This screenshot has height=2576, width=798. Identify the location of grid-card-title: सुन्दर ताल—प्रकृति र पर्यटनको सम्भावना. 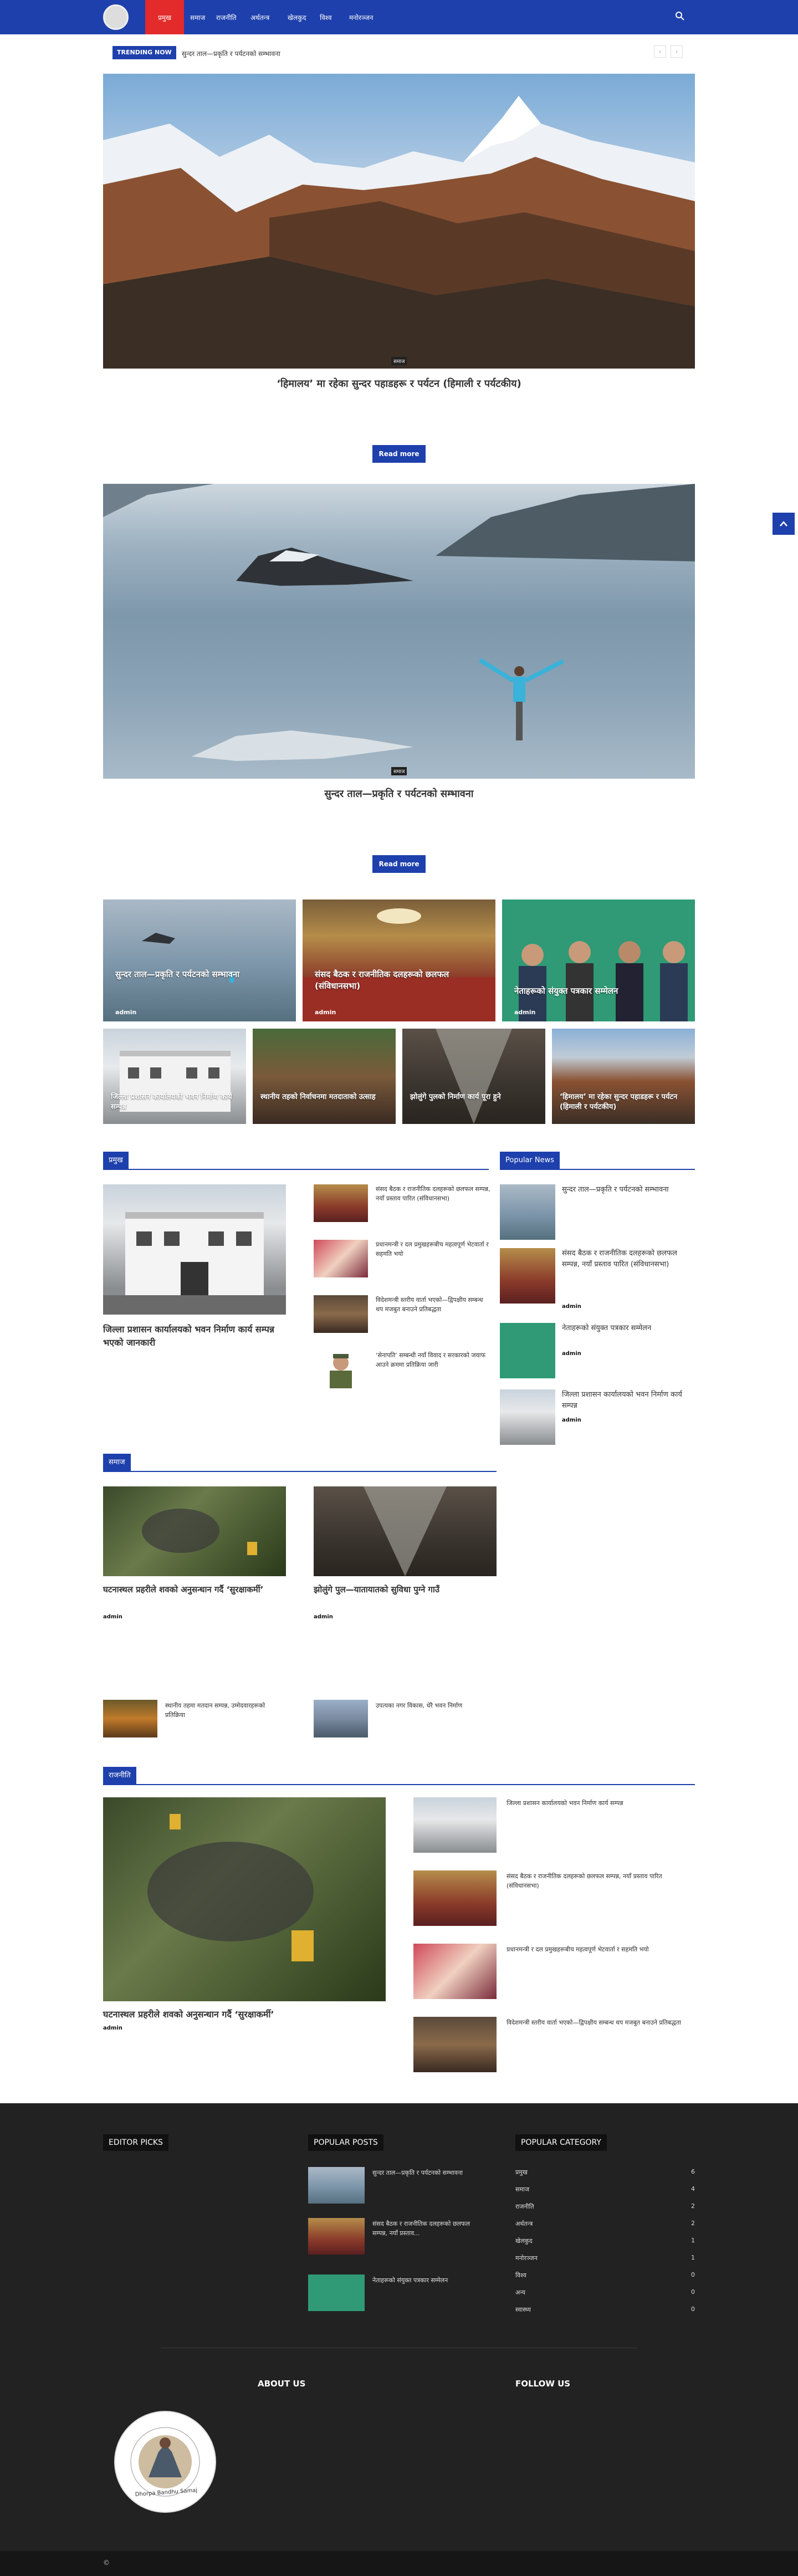
(201, 975).